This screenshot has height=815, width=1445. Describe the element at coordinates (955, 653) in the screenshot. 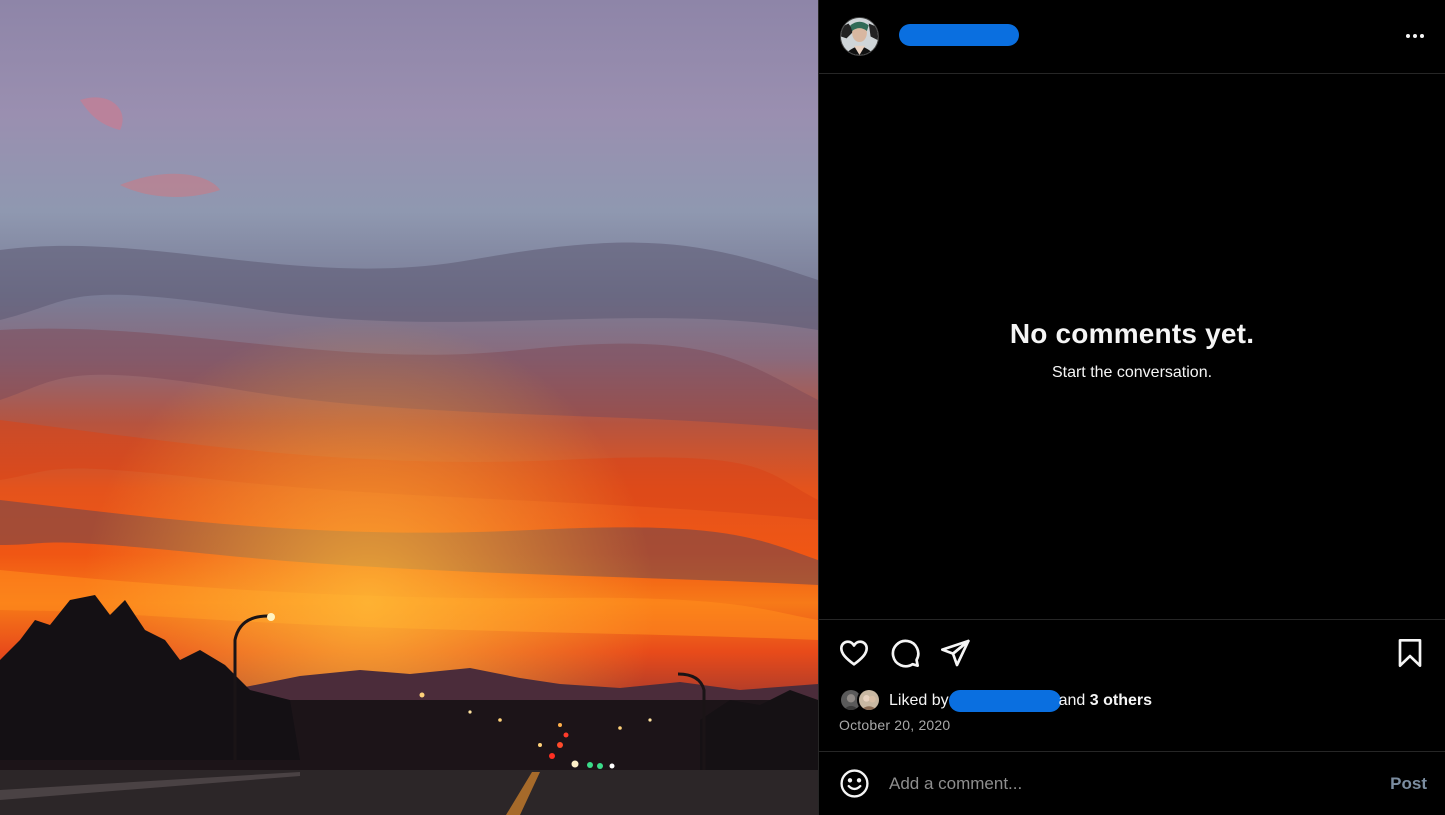

I see `share-icon` at that location.